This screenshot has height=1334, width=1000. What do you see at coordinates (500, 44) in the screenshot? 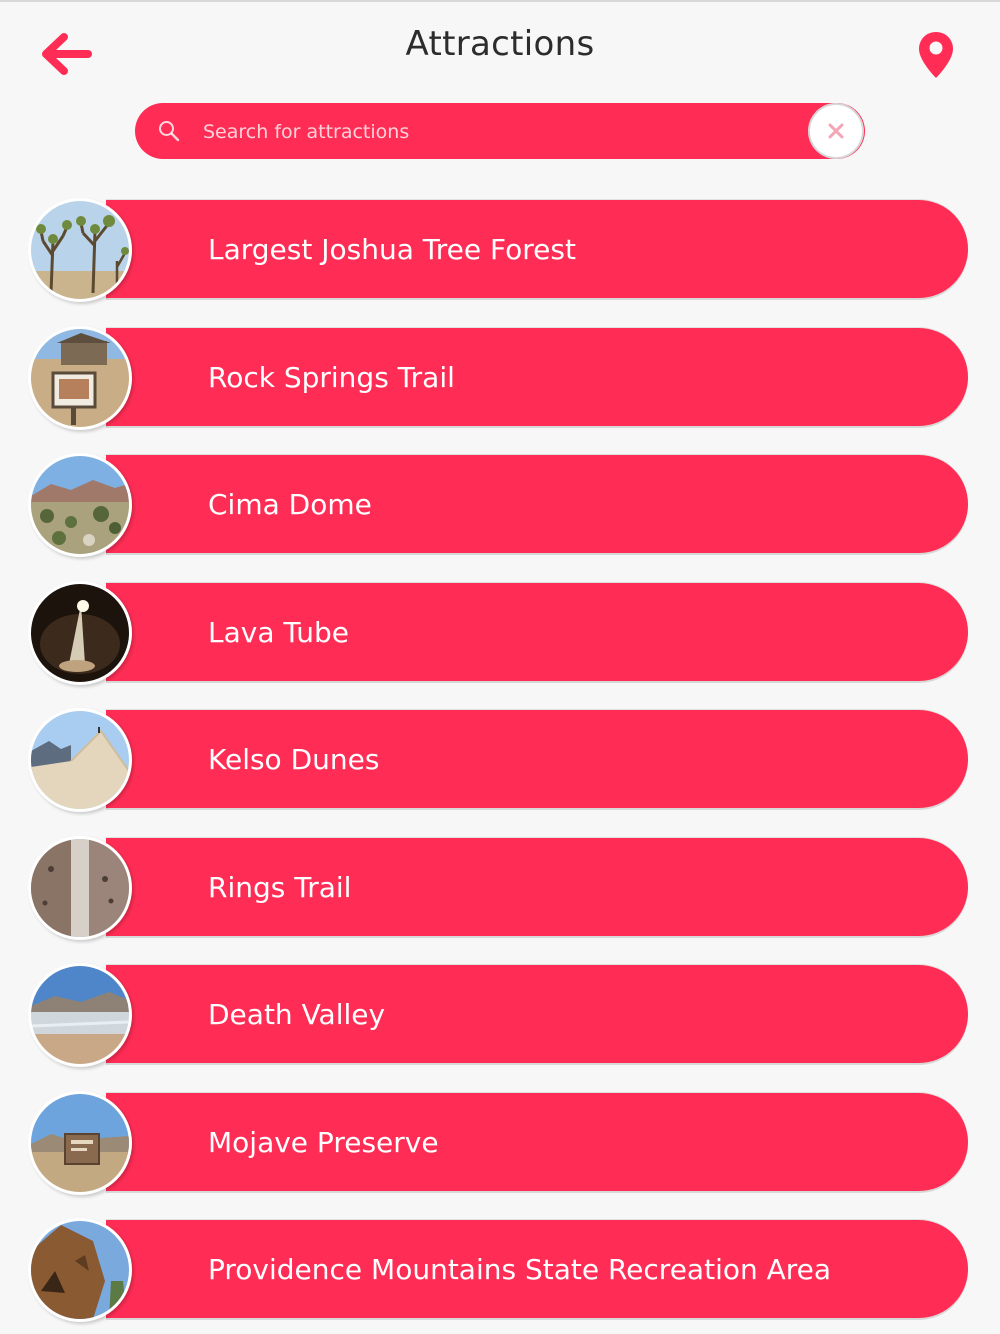
I see `page-title: Attractions` at bounding box center [500, 44].